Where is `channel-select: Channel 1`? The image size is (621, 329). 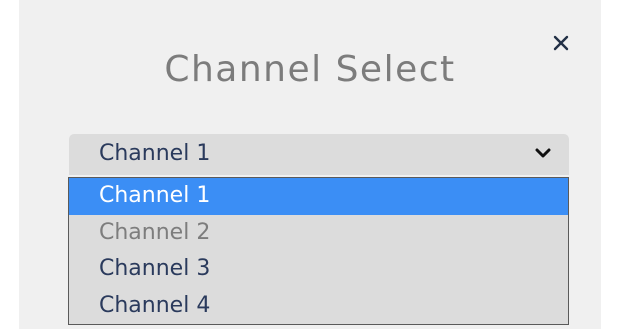 channel-select: Channel 1 is located at coordinates (319, 154).